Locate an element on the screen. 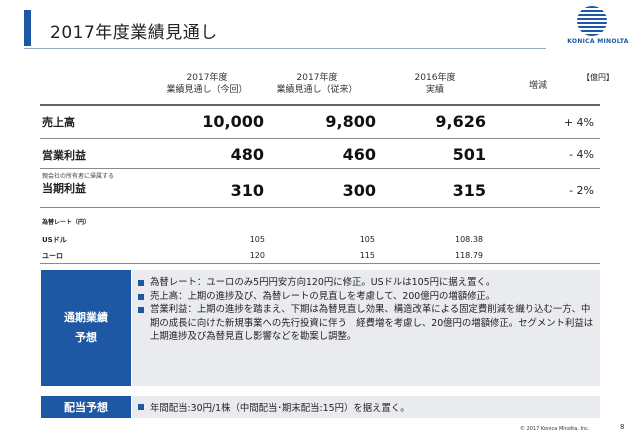  op-profit-change: - 4% is located at coordinates (581, 154).